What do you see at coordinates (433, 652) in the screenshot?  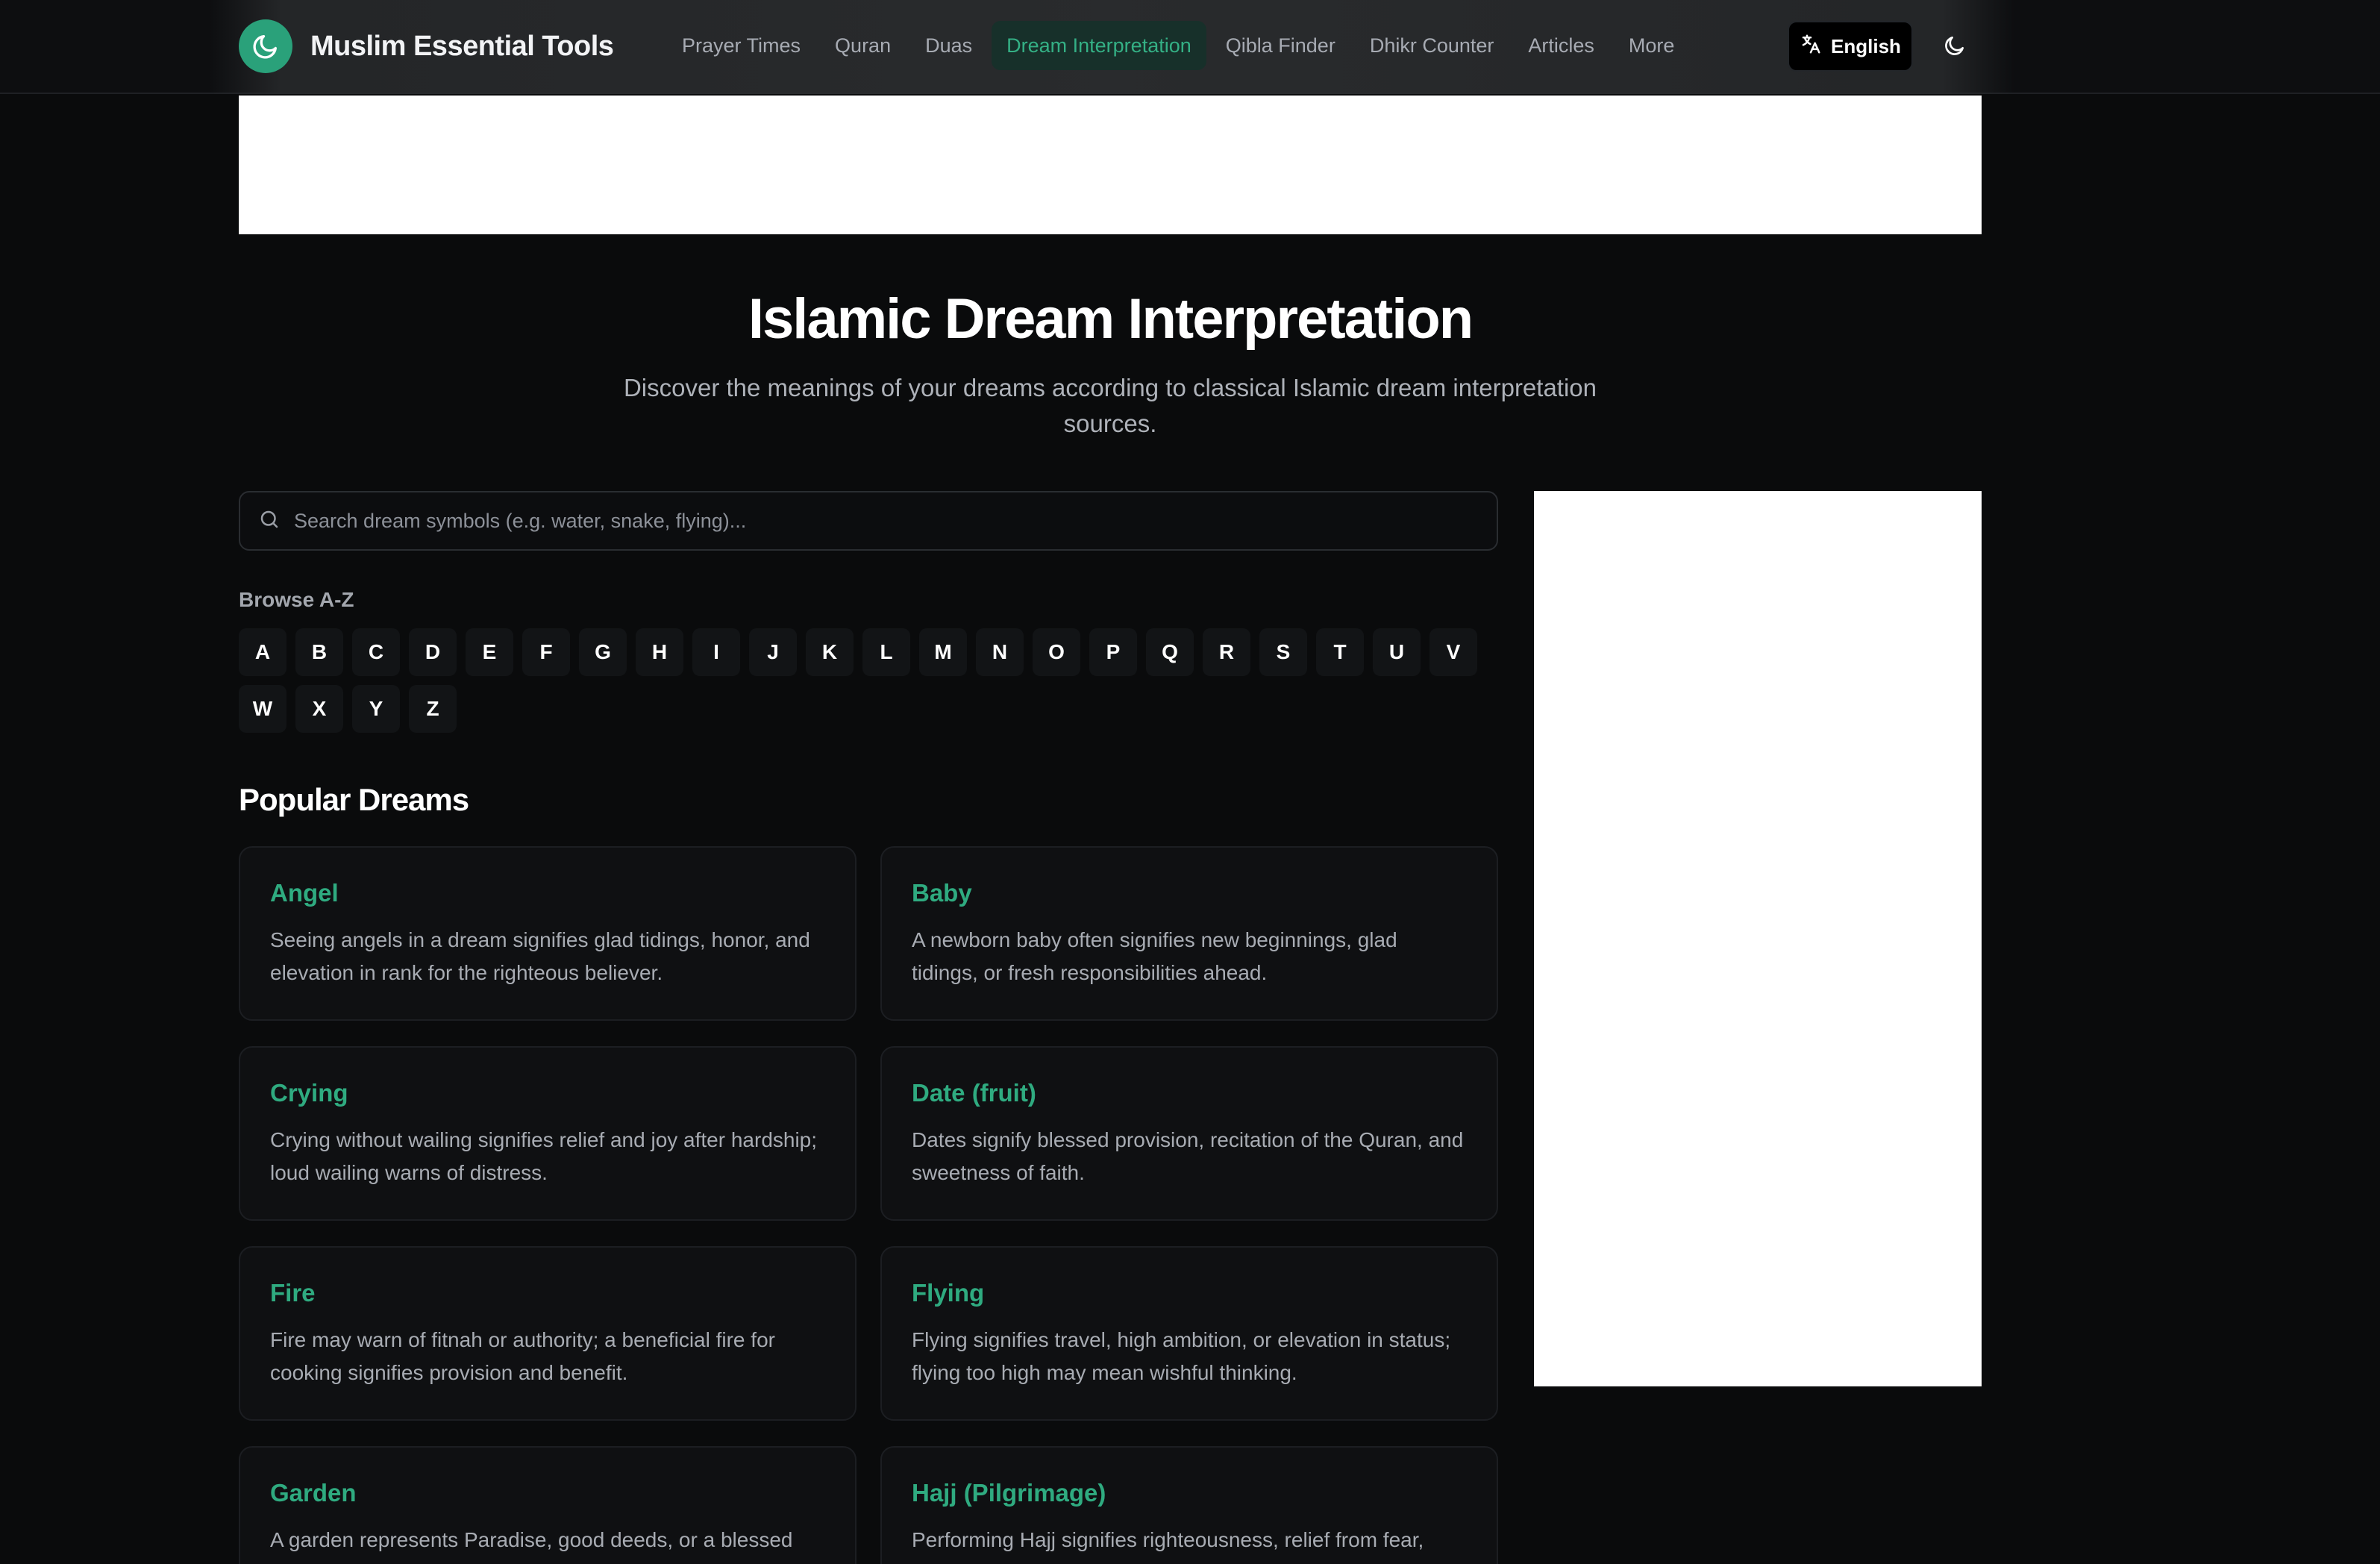 I see `az-letter-d: D` at bounding box center [433, 652].